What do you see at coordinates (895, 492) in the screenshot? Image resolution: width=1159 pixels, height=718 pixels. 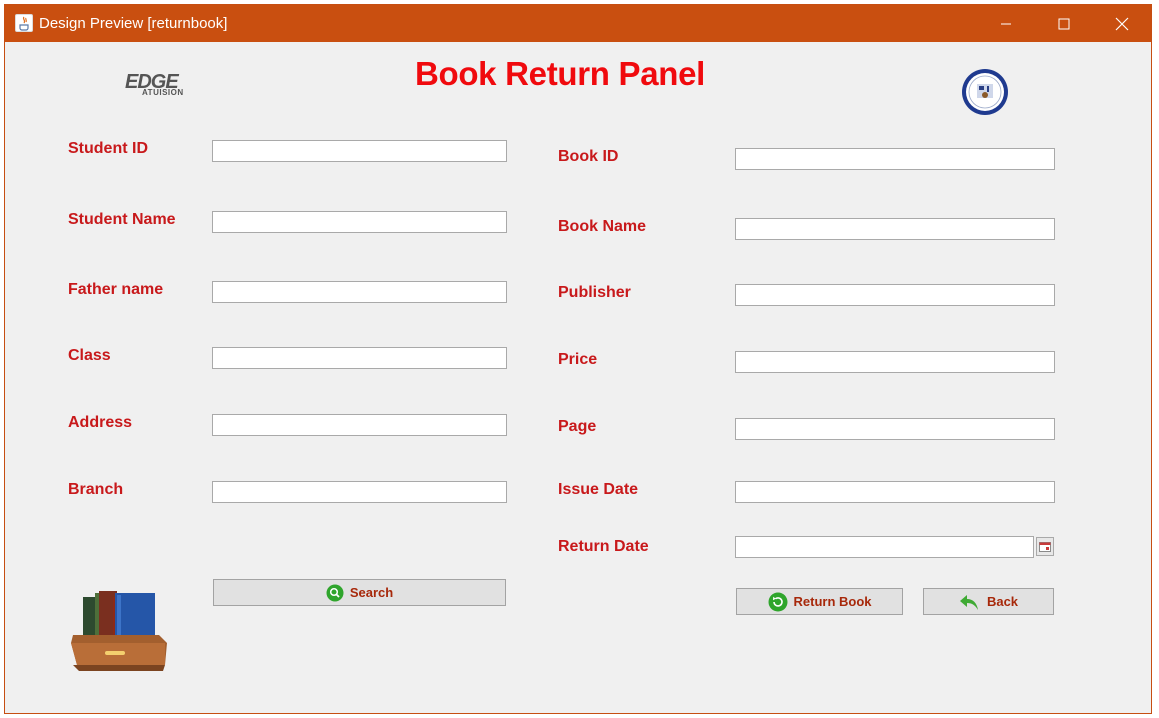 I see `issue-date-input` at bounding box center [895, 492].